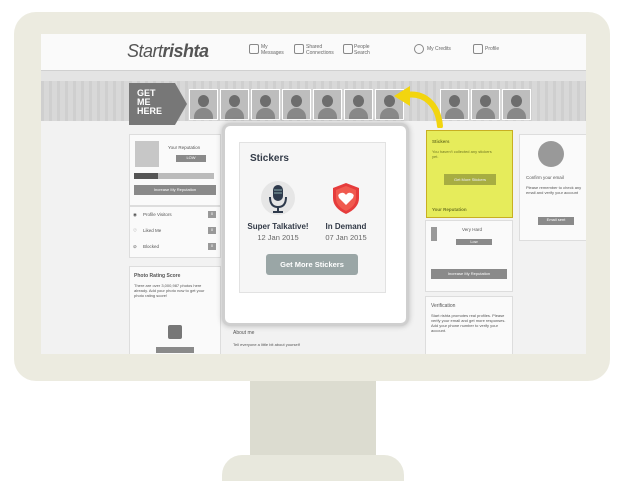 The height and width of the screenshot is (493, 627). I want to click on list-item-profile-visitors: Profile Visitors, so click(157, 215).